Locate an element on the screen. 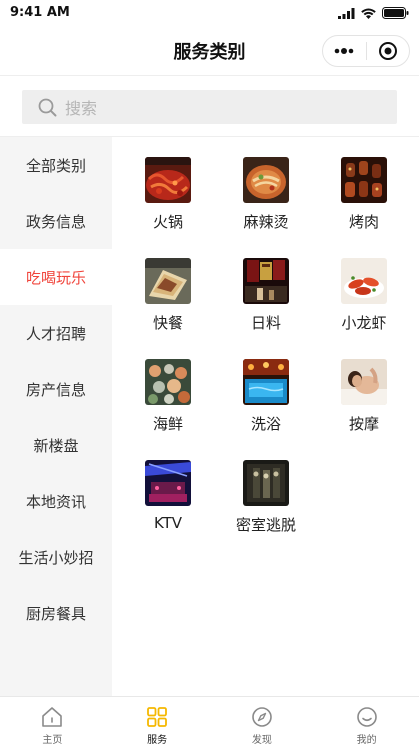  status-time: 9:41 AM is located at coordinates (40, 12).